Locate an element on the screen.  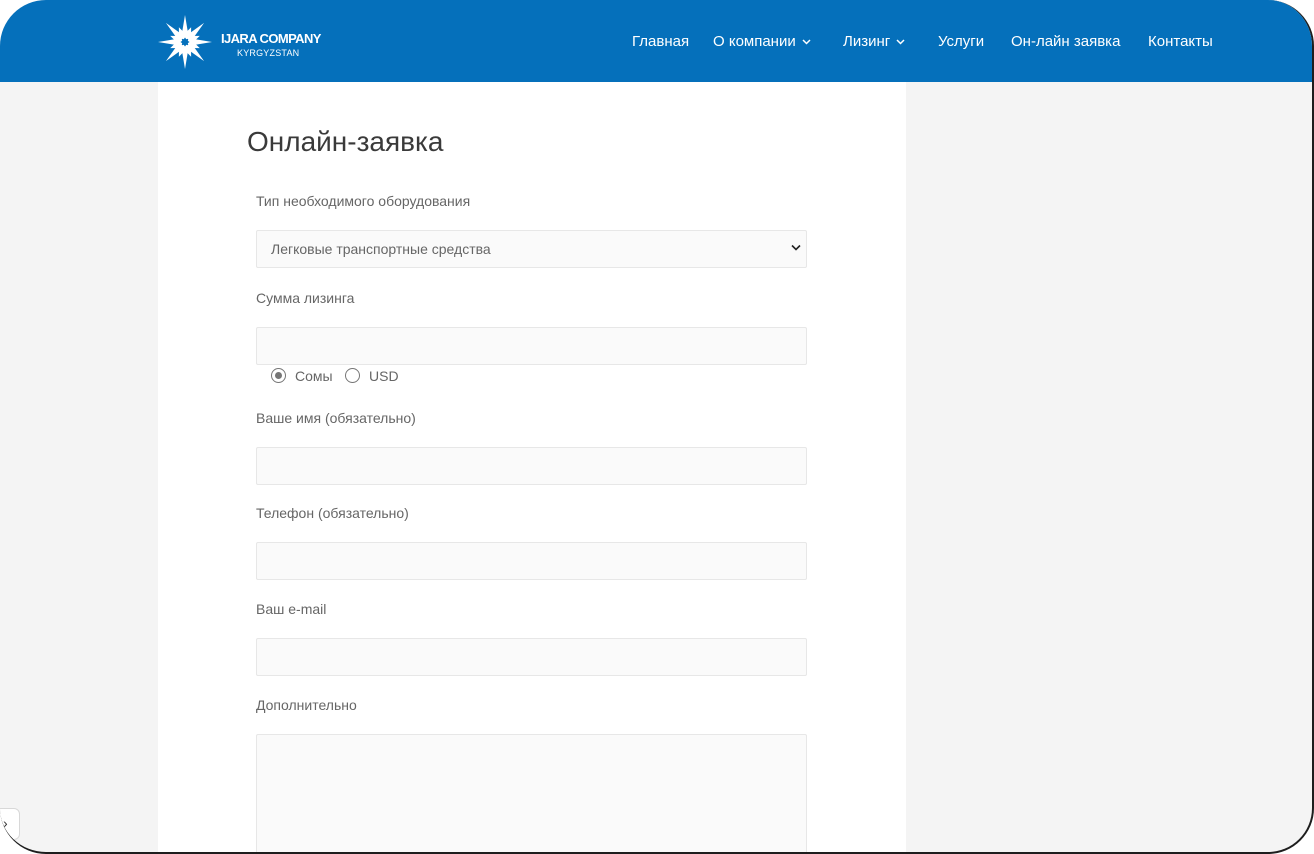
additional-info-label: Дополнительно is located at coordinates (306, 705).